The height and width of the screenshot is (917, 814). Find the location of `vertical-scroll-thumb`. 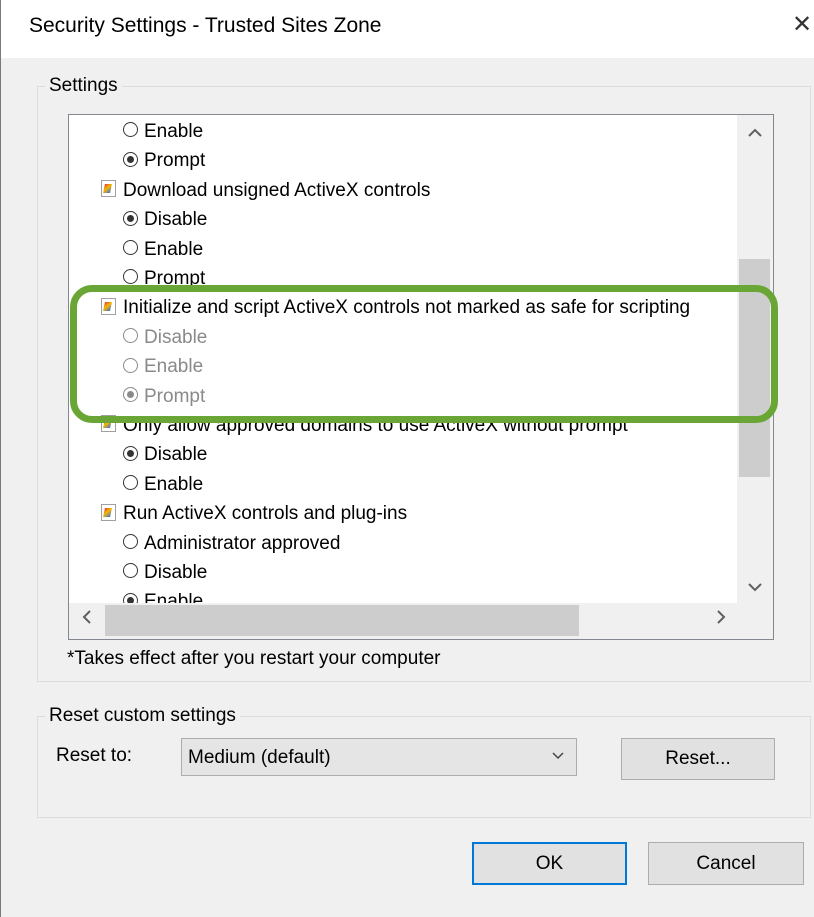

vertical-scroll-thumb is located at coordinates (754, 368).